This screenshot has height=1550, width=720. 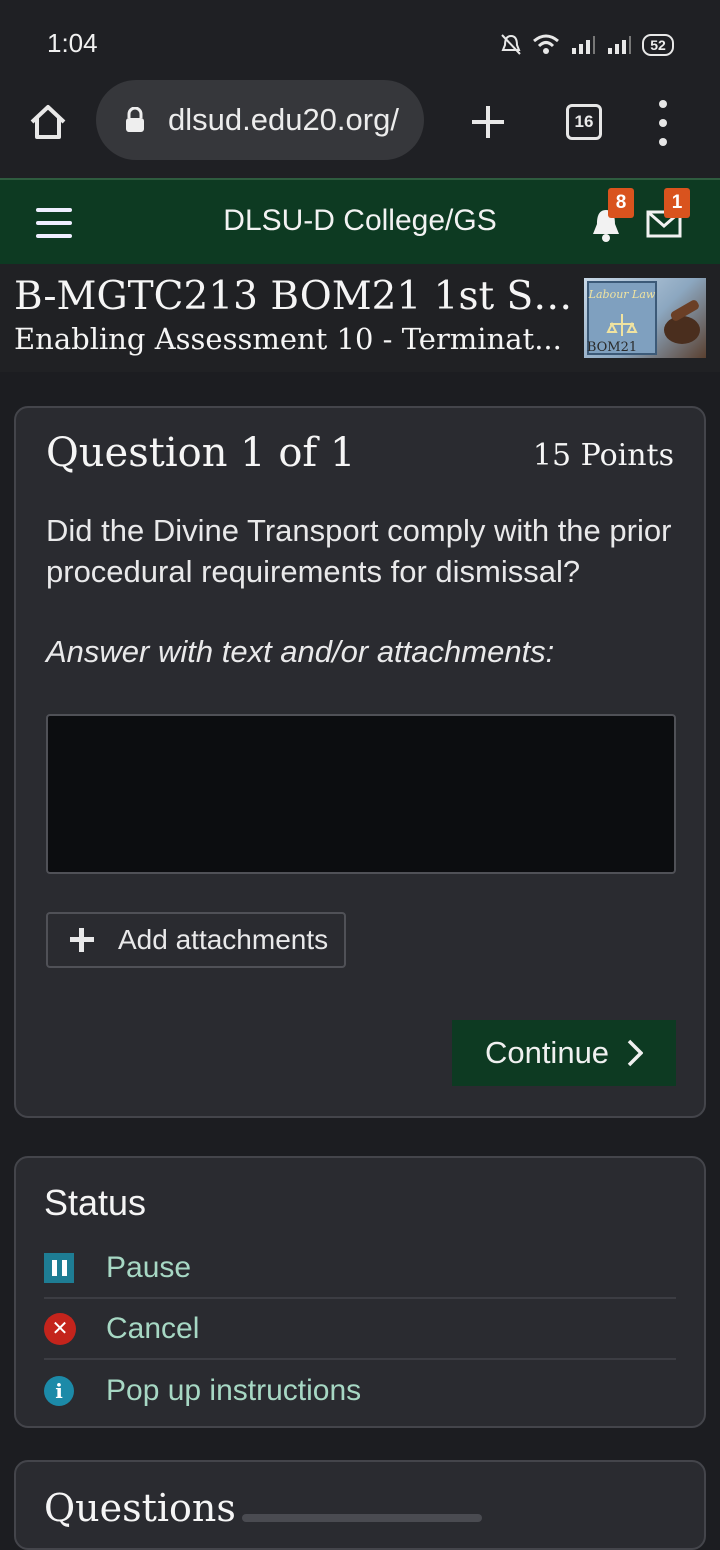 What do you see at coordinates (59, 1390) in the screenshot?
I see `info-icon: i` at bounding box center [59, 1390].